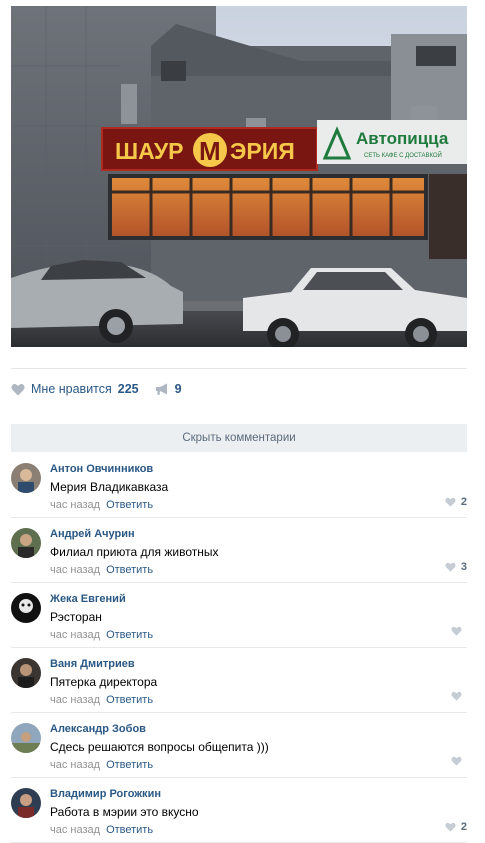  Describe the element at coordinates (124, 812) in the screenshot. I see `comment-text: Работа в мэрии это вкусно` at that location.